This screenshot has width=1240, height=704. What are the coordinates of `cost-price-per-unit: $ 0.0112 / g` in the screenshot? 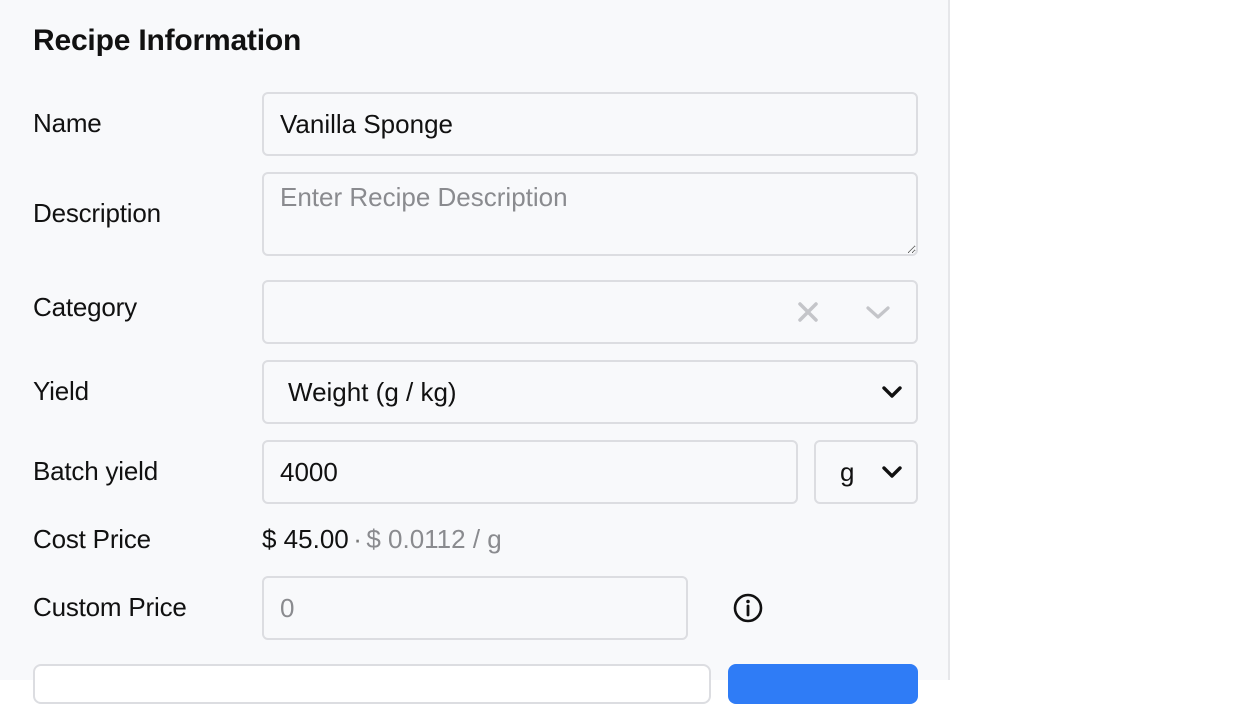 It's located at (434, 539).